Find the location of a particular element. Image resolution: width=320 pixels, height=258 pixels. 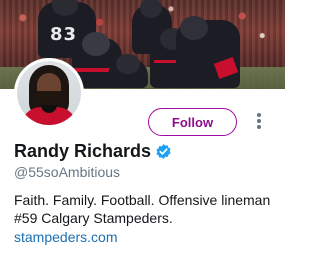

avatar-image is located at coordinates (49, 93).